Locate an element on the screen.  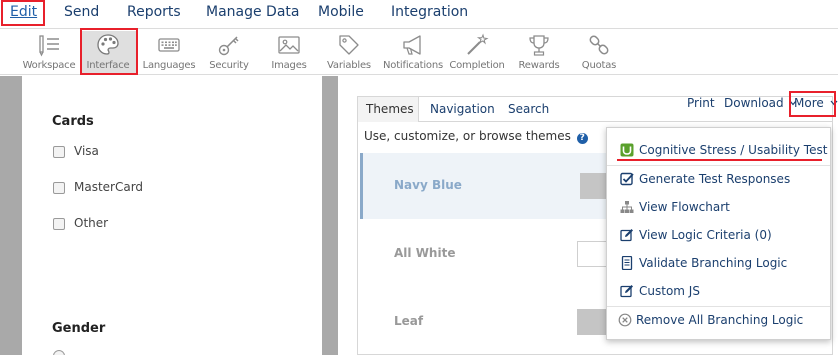
tool-rewards-label: Rewards is located at coordinates (539, 65).